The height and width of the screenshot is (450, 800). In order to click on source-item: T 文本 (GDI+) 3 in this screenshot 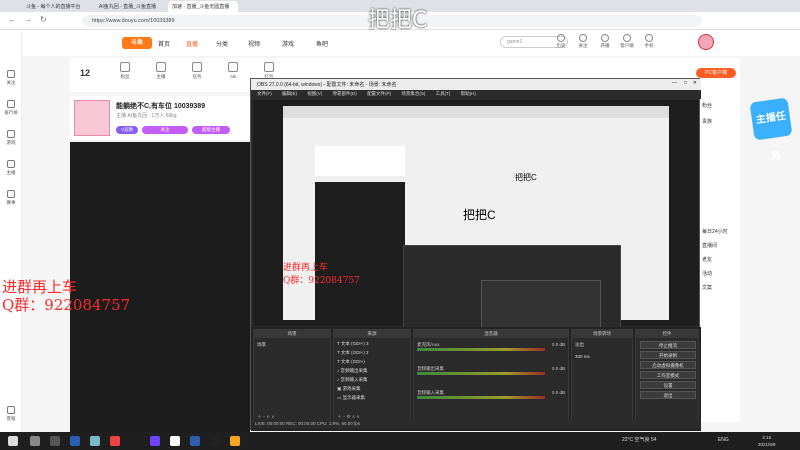, I will do `click(353, 344)`.